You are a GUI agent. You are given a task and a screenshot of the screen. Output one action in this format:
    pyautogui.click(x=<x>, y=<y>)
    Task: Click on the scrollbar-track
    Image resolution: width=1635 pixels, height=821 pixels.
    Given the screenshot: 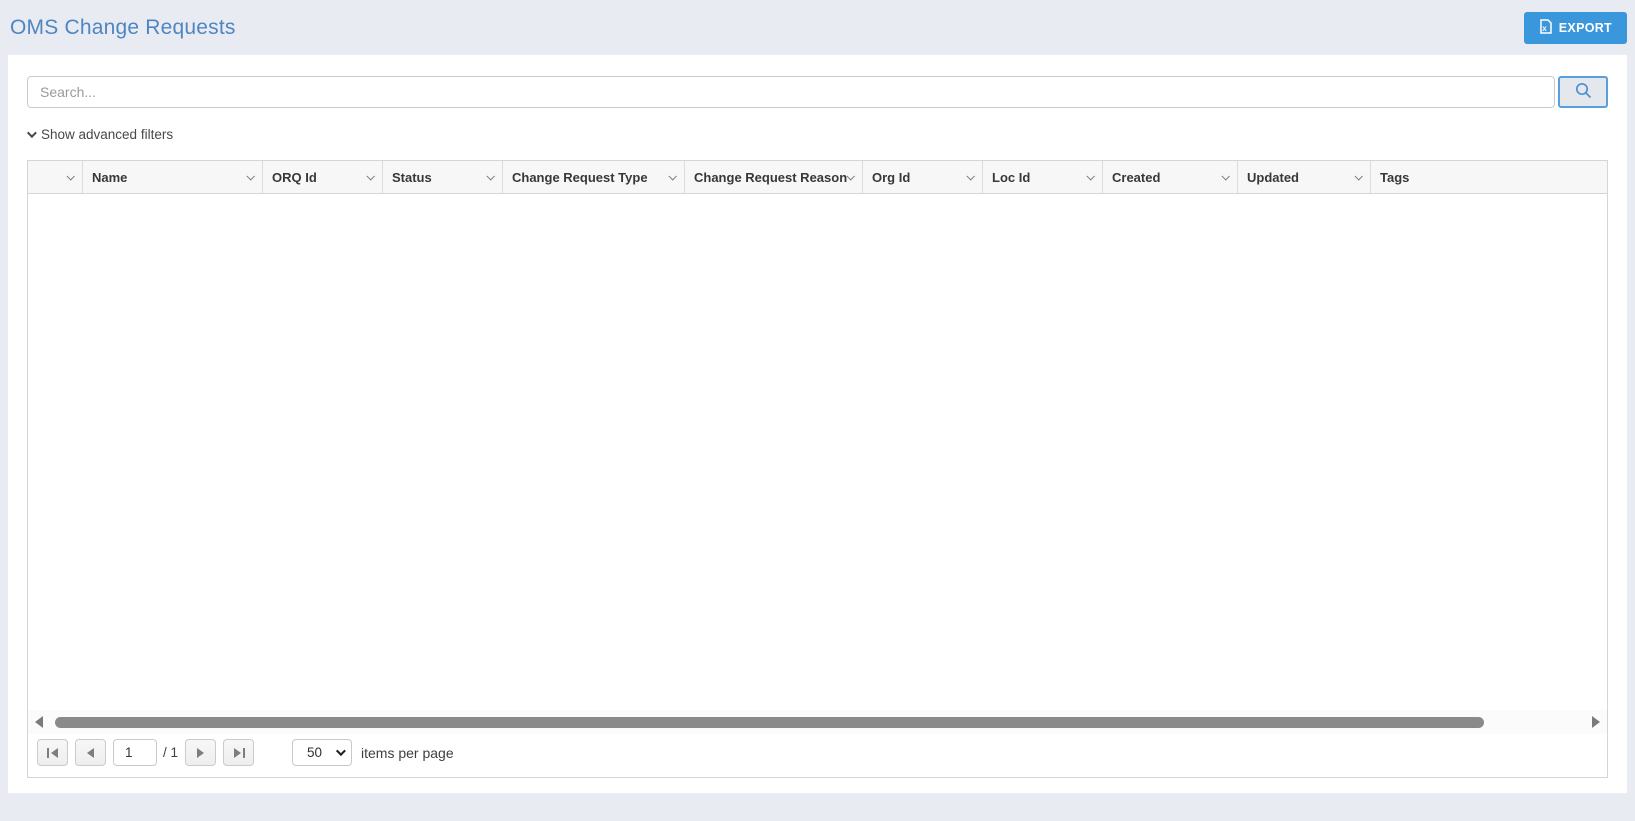 What is the action you would take?
    pyautogui.click(x=817, y=722)
    